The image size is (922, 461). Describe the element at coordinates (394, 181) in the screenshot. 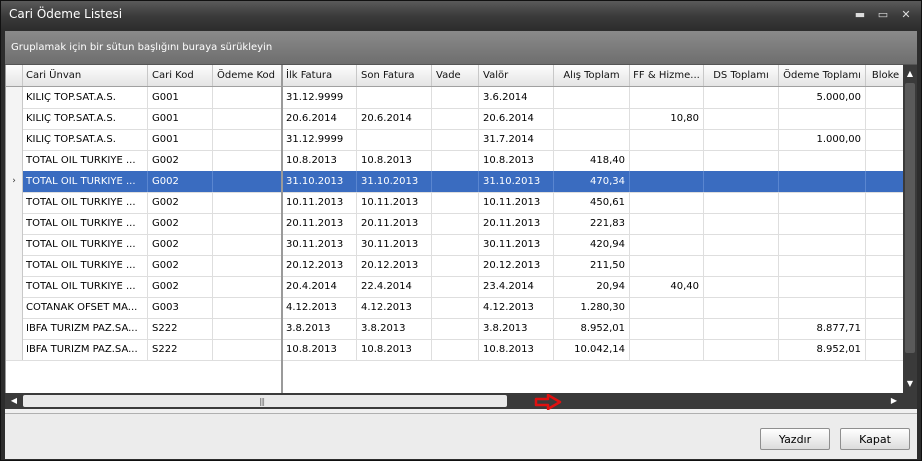

I see `cell-son-fatura: 31.10.2013` at that location.